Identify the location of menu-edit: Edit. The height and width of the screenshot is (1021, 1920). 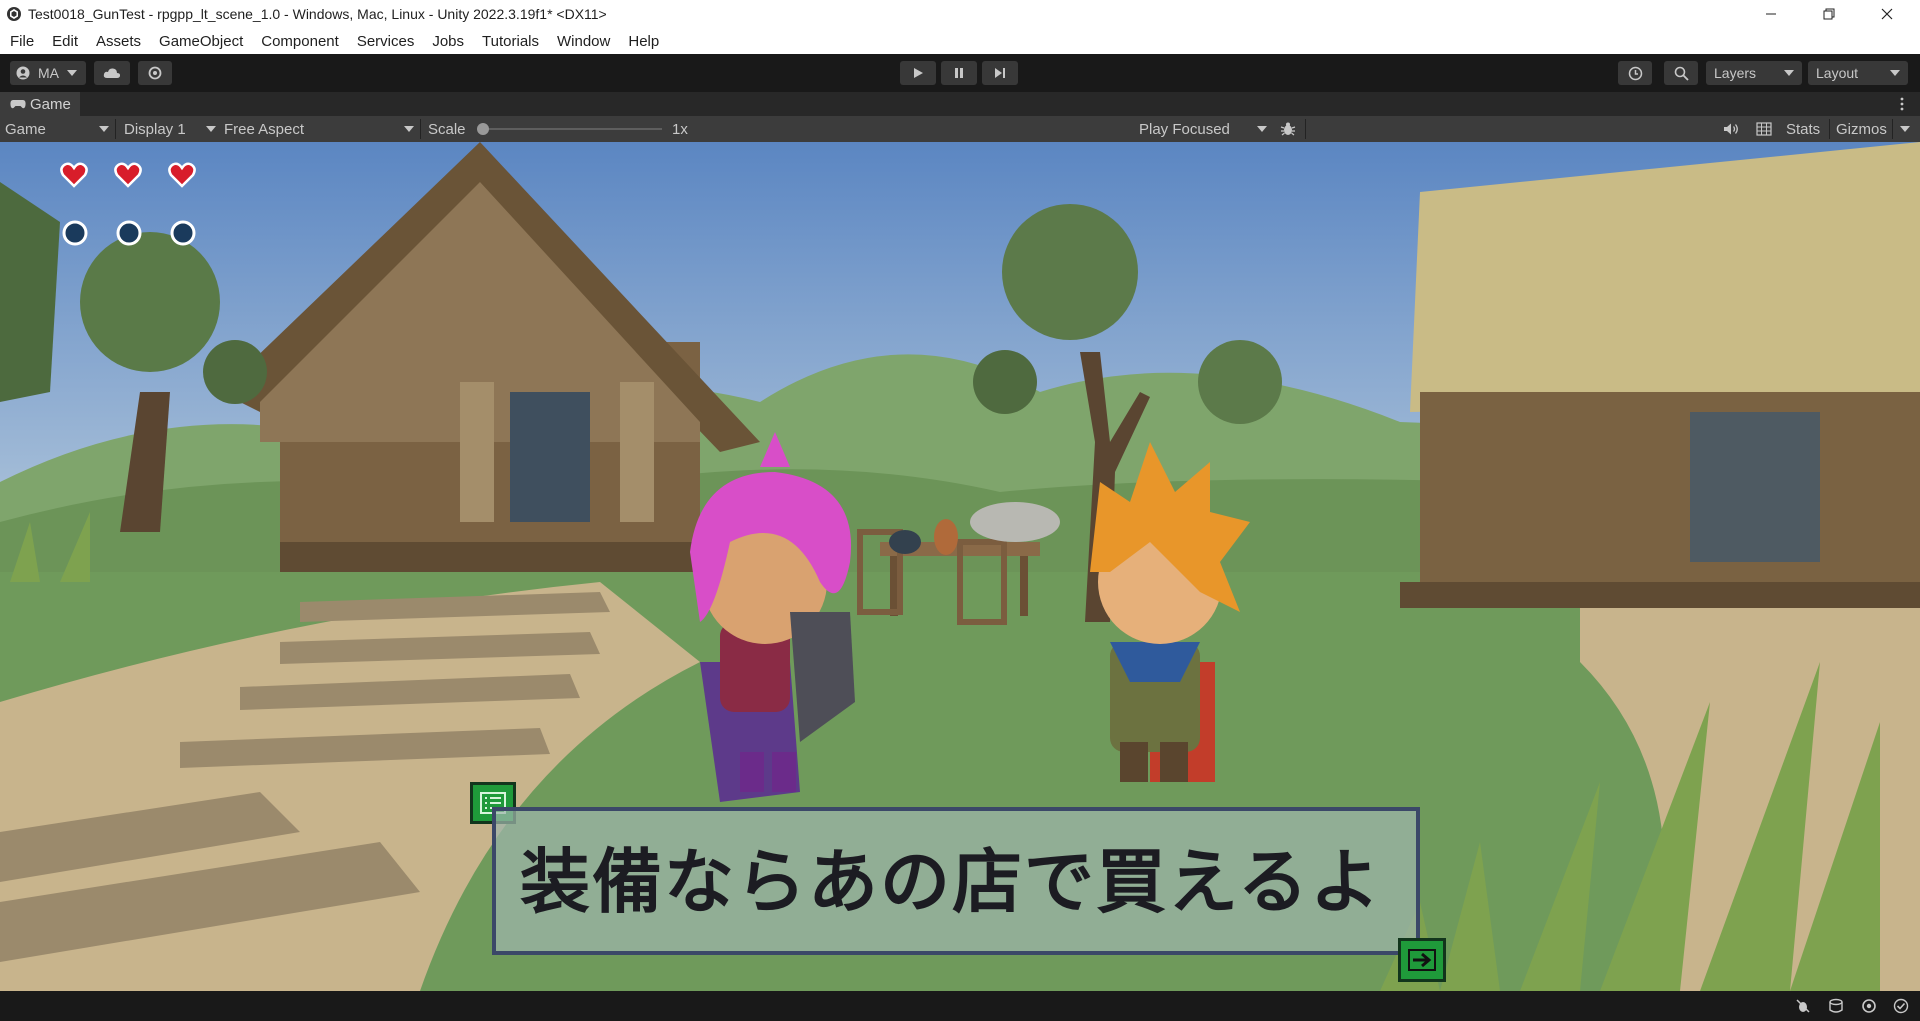
(65, 41).